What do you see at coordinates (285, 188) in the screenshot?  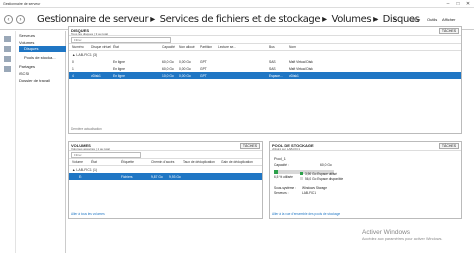 I see `pool-subsystem-label: Sous-système :` at bounding box center [285, 188].